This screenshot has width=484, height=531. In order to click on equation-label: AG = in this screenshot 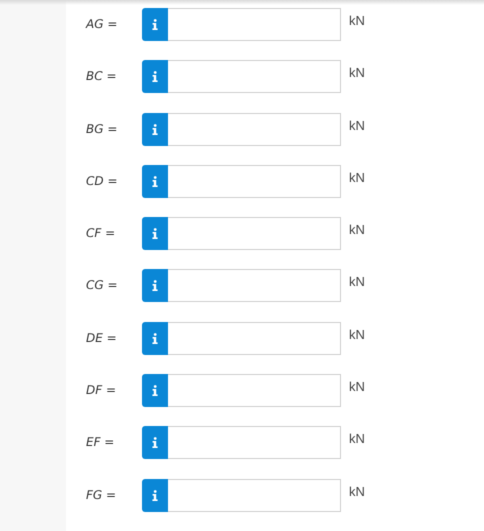, I will do `click(102, 24)`.